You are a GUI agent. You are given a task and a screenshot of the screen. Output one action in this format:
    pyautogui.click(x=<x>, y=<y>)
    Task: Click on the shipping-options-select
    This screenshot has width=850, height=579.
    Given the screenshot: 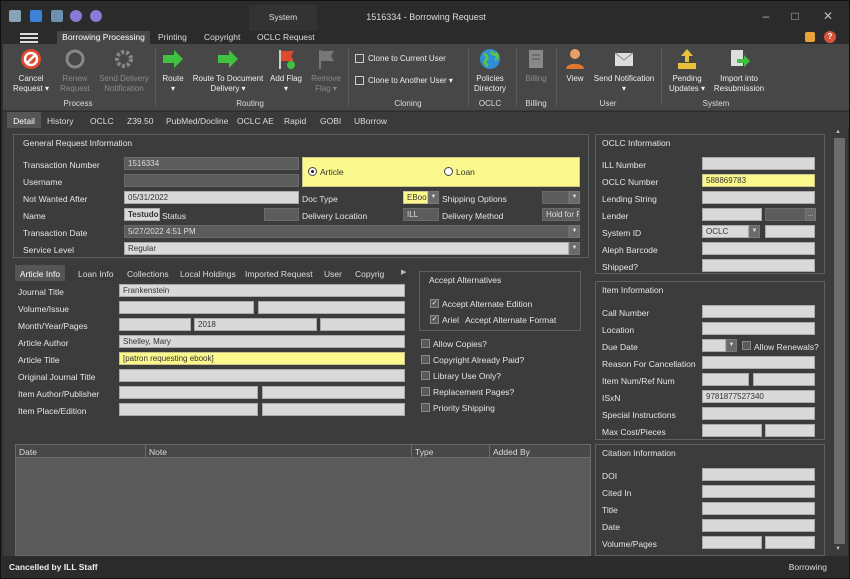 What is the action you would take?
    pyautogui.click(x=555, y=197)
    